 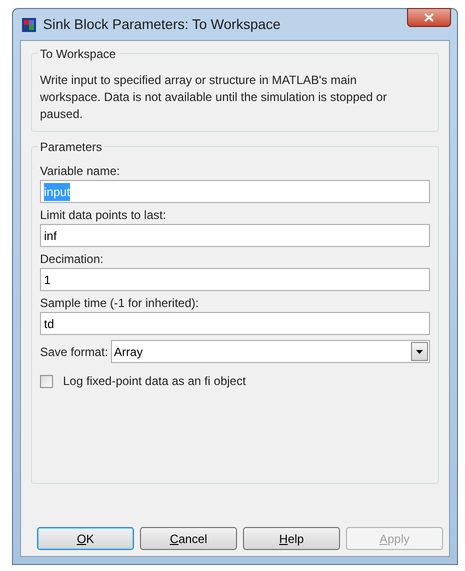 I want to click on field-value: input, so click(x=57, y=191).